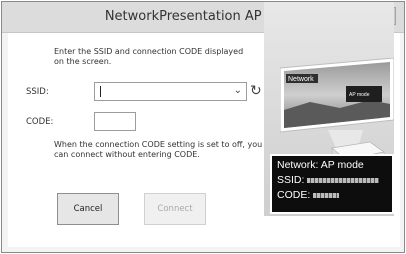 Image resolution: width=406 pixels, height=254 pixels. I want to click on screen-network-label: Network, so click(301, 79).